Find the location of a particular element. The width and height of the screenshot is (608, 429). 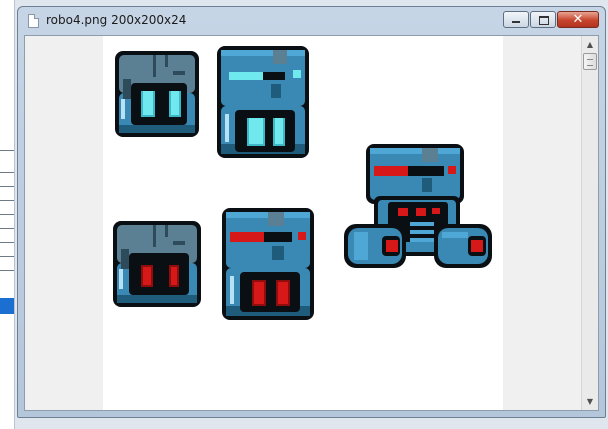

minimize-icon is located at coordinates (516, 22).